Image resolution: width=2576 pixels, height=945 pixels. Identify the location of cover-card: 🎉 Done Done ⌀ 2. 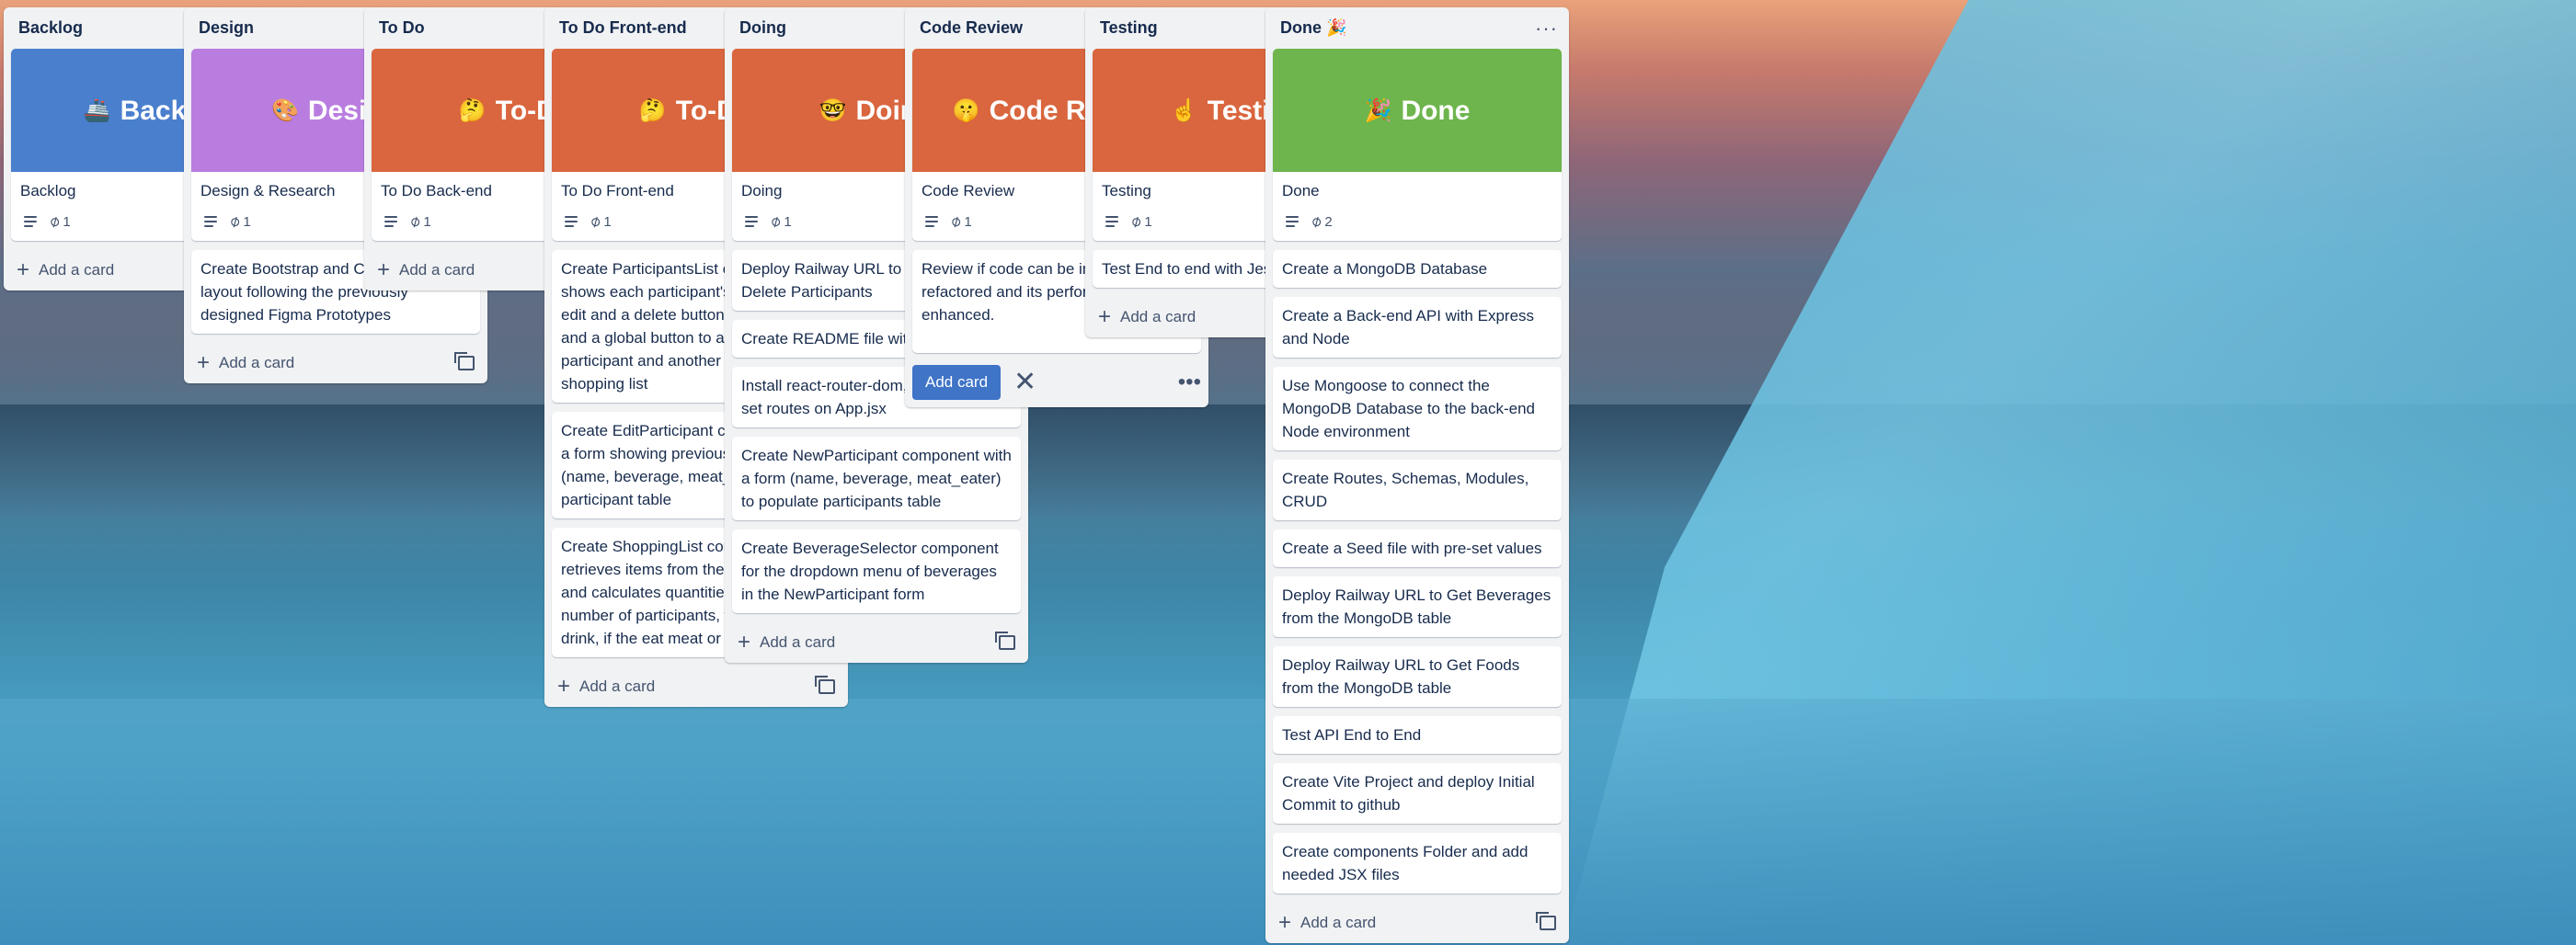
(1418, 145).